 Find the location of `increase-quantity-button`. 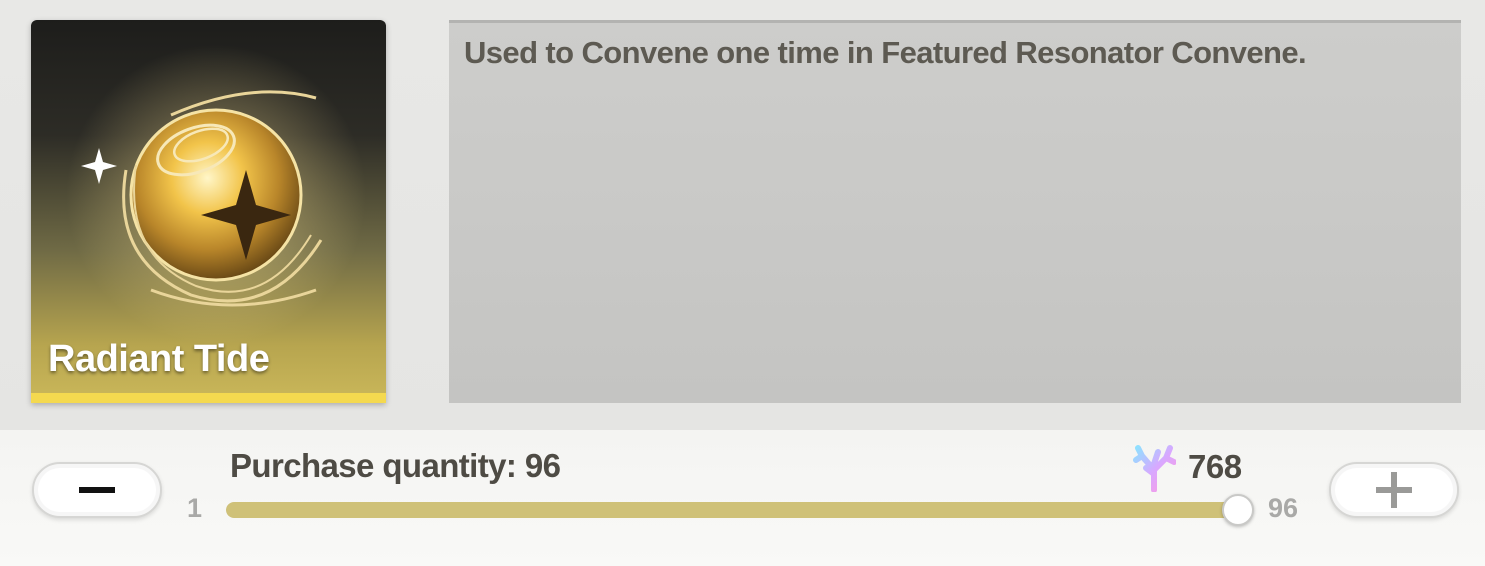

increase-quantity-button is located at coordinates (1394, 490).